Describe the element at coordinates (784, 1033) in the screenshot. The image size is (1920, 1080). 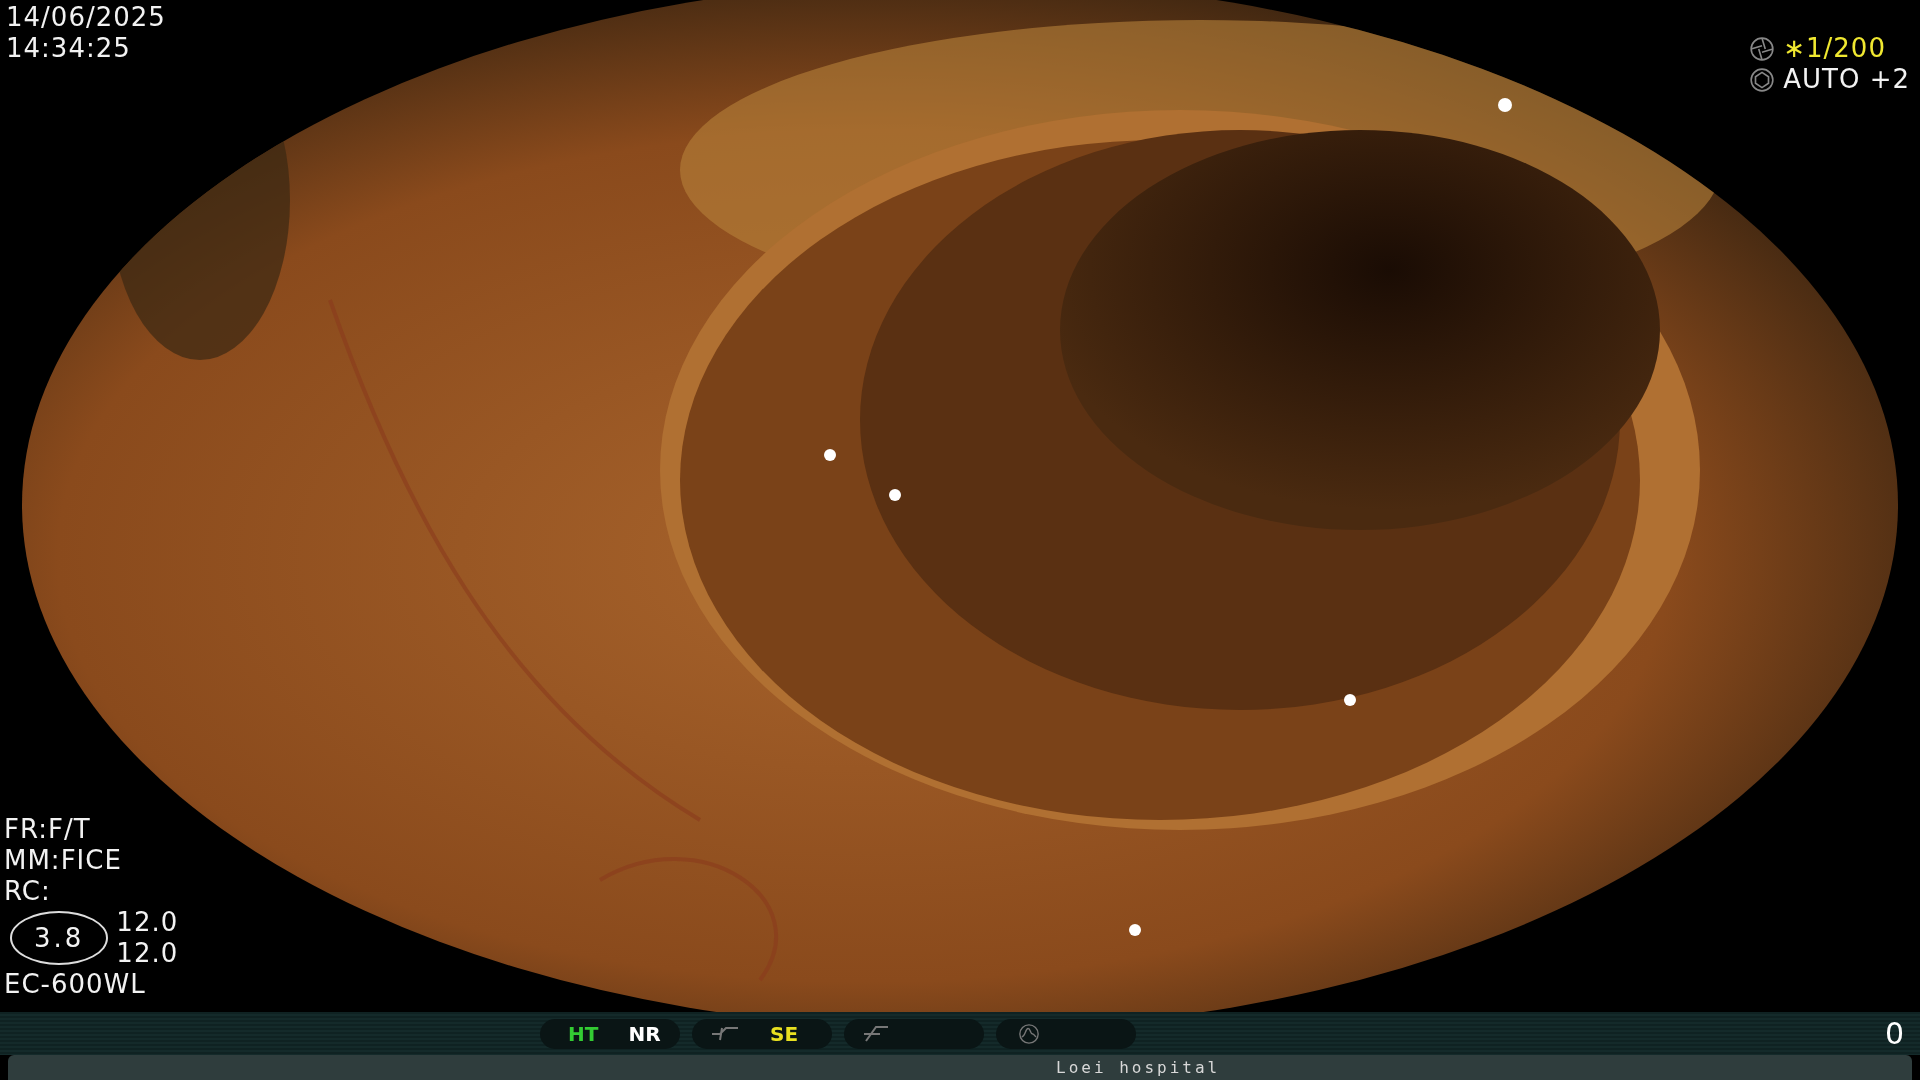
I see `mode-label: SE` at that location.